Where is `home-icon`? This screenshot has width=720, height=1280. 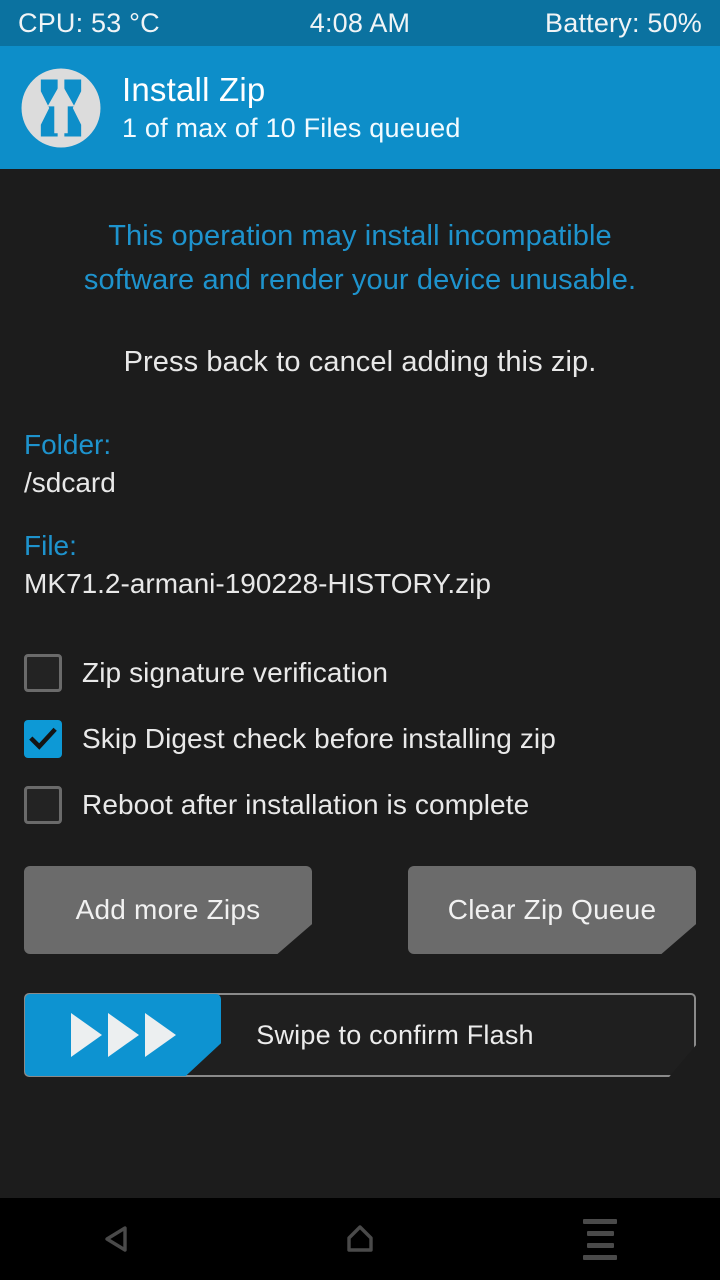
home-icon is located at coordinates (360, 1238).